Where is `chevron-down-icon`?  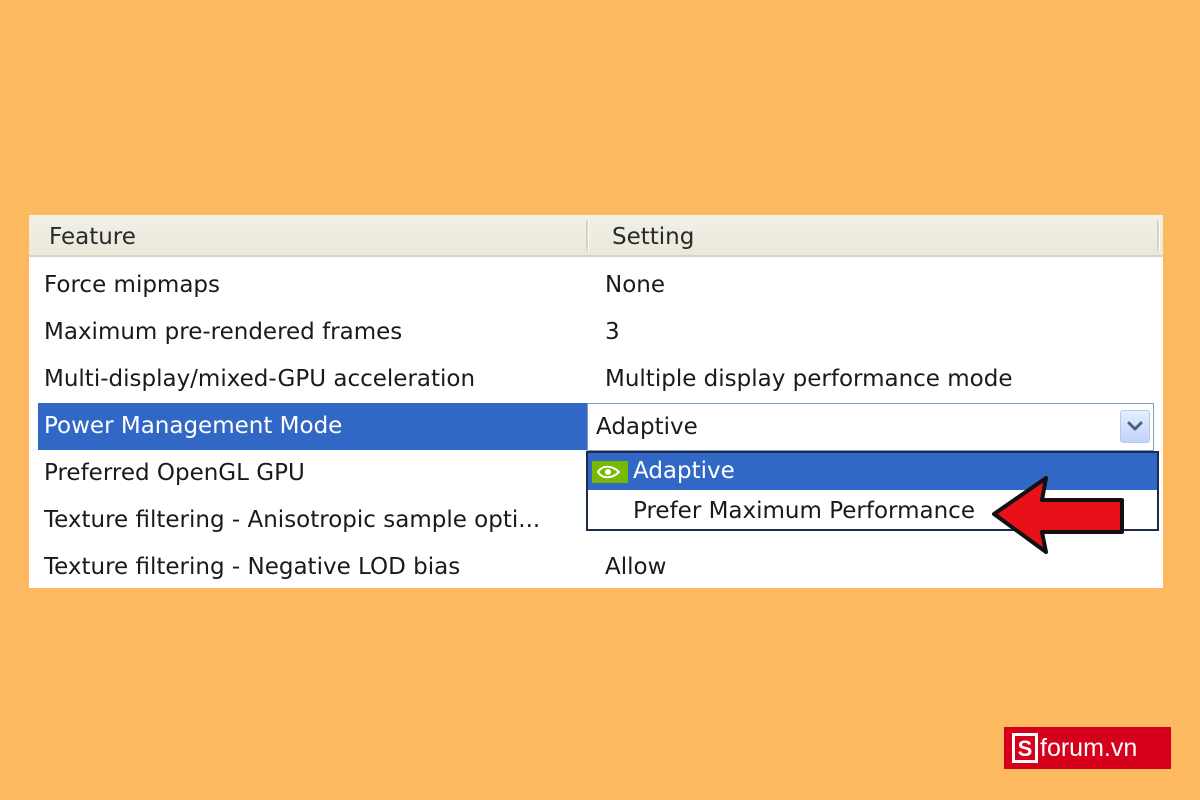 chevron-down-icon is located at coordinates (1135, 426).